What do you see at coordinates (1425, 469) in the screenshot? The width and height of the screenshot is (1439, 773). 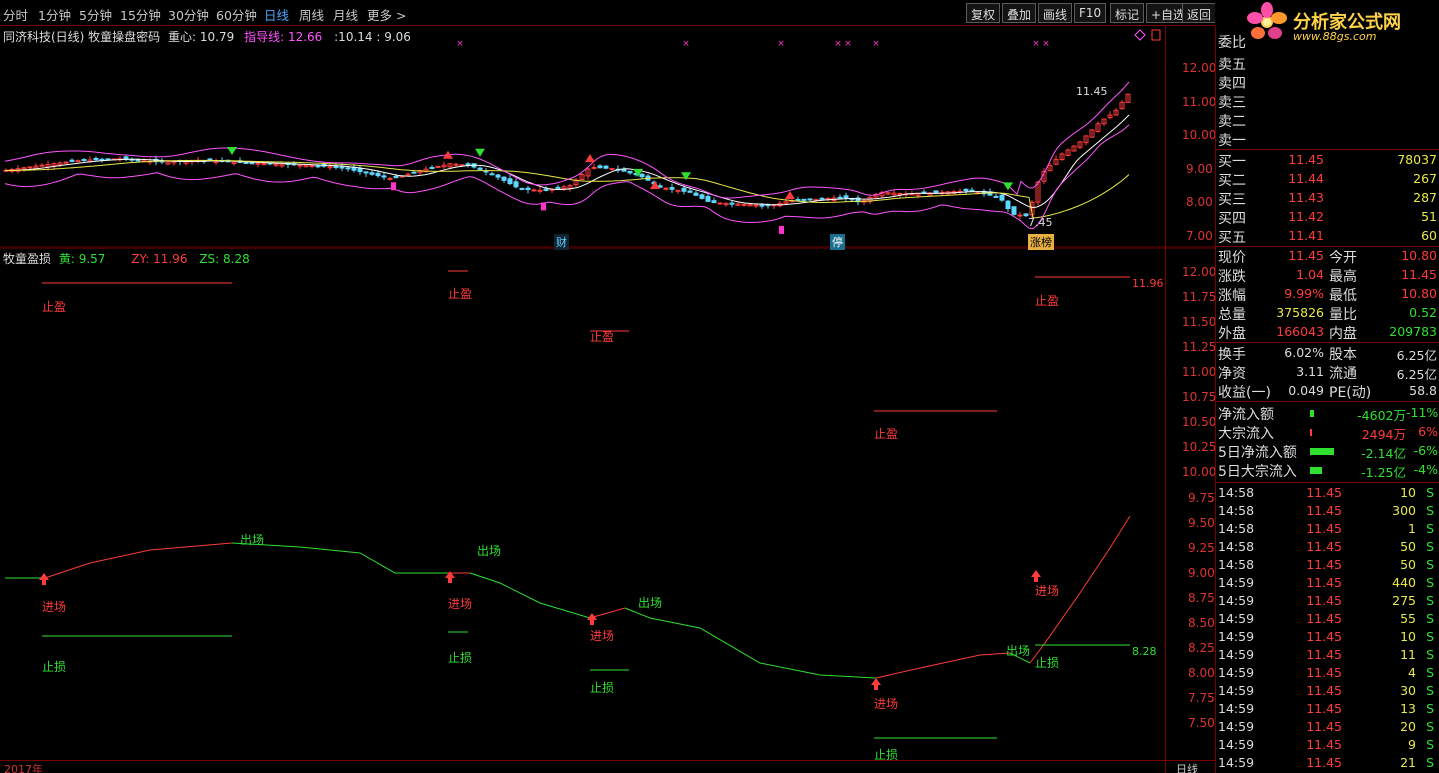 I see `flow-pct: -4%` at bounding box center [1425, 469].